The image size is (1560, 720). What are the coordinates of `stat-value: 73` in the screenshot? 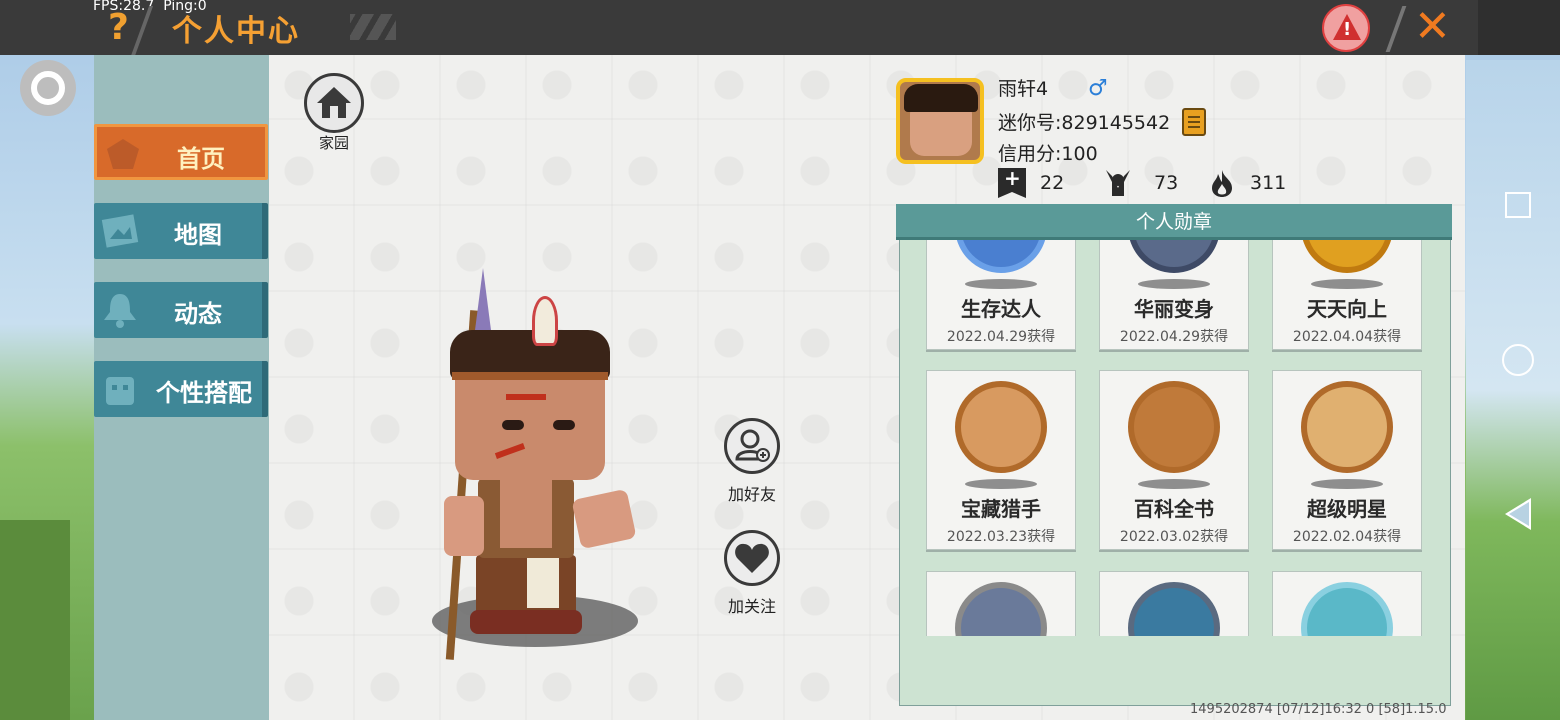 It's located at (1166, 183).